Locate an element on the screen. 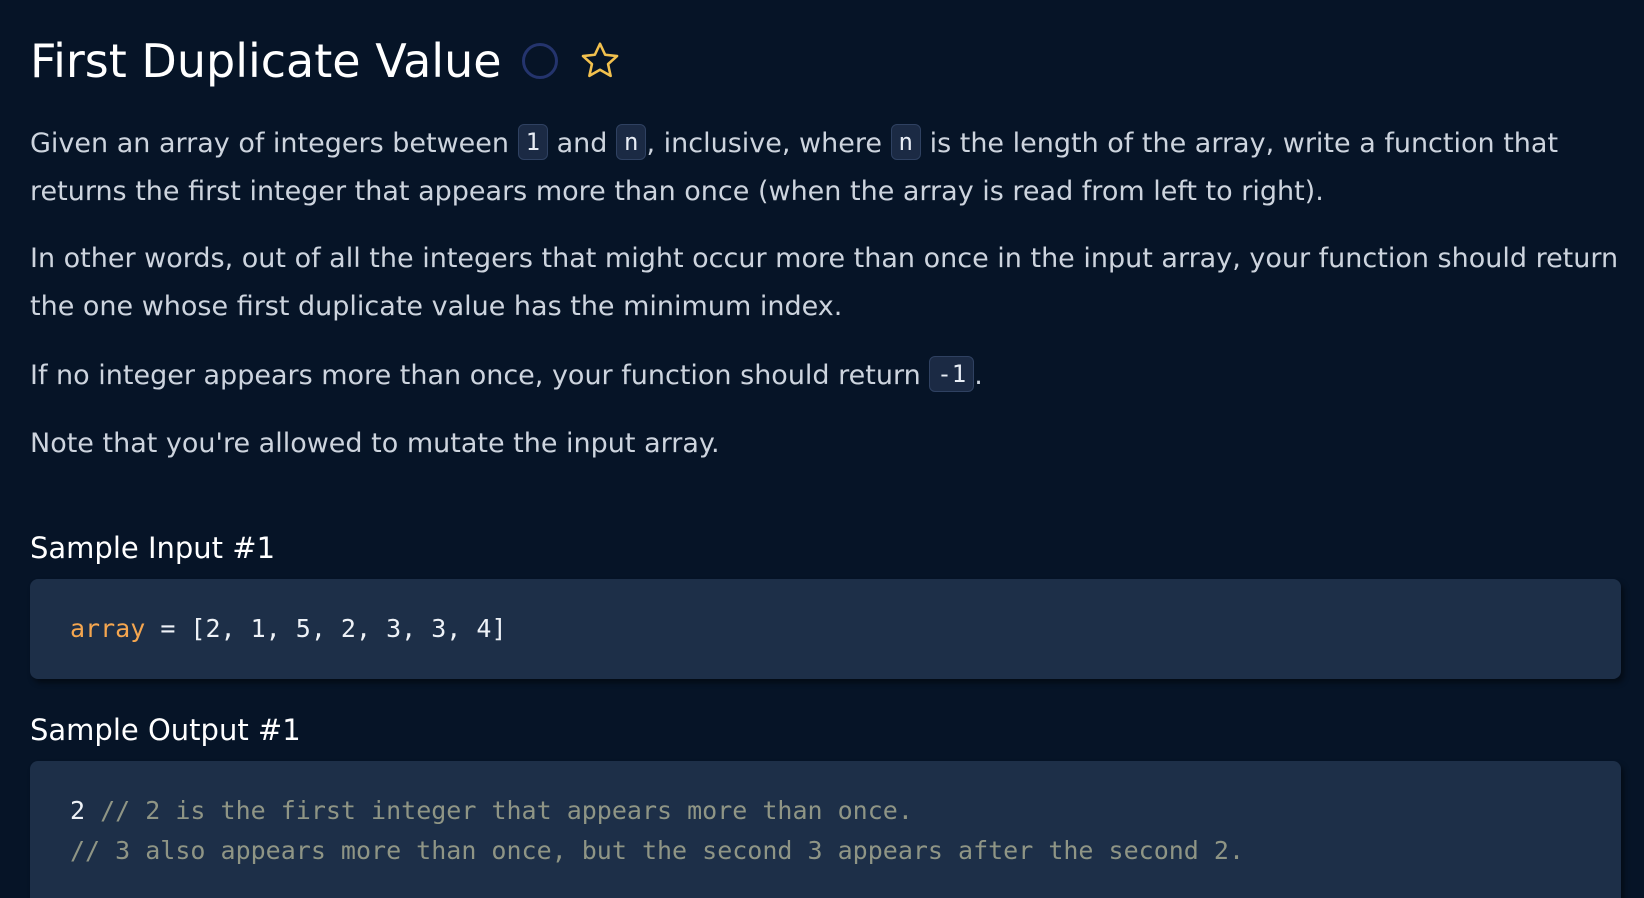  paragraph-text: . is located at coordinates (978, 375).